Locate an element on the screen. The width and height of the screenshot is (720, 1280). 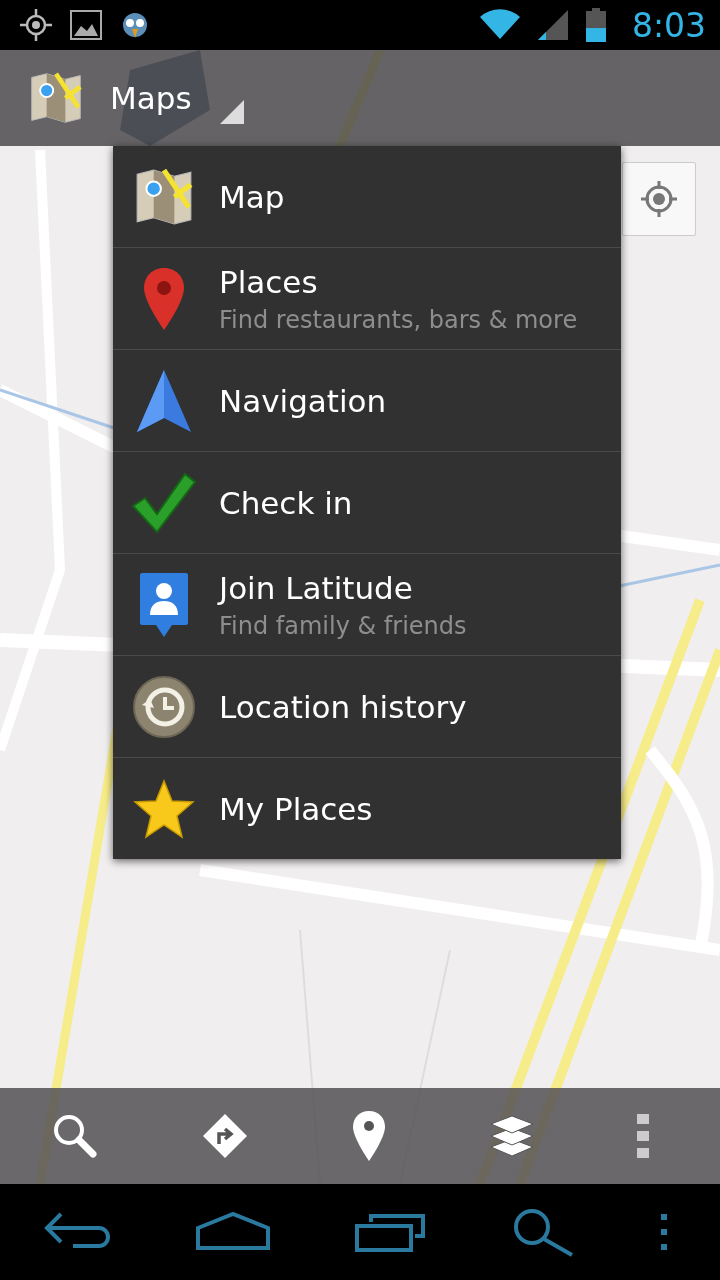
battery-icon is located at coordinates (595, 25).